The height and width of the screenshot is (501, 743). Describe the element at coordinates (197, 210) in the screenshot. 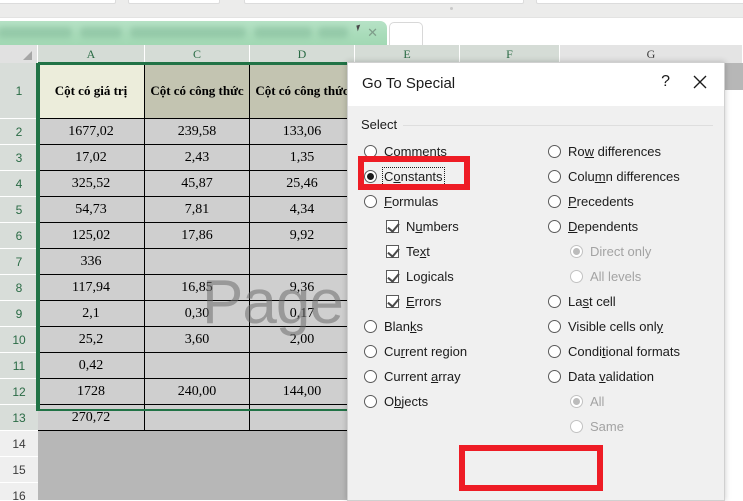

I see `table-cell: 7,81` at that location.